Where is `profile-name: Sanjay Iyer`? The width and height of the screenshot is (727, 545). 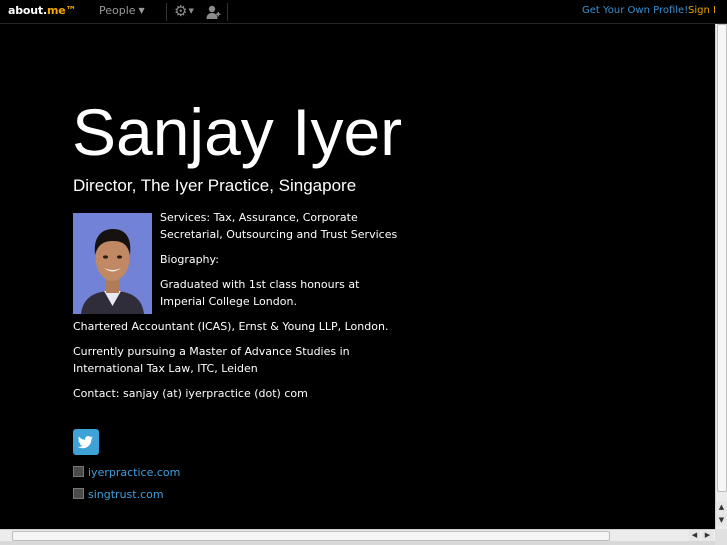
profile-name: Sanjay Iyer is located at coordinates (237, 132).